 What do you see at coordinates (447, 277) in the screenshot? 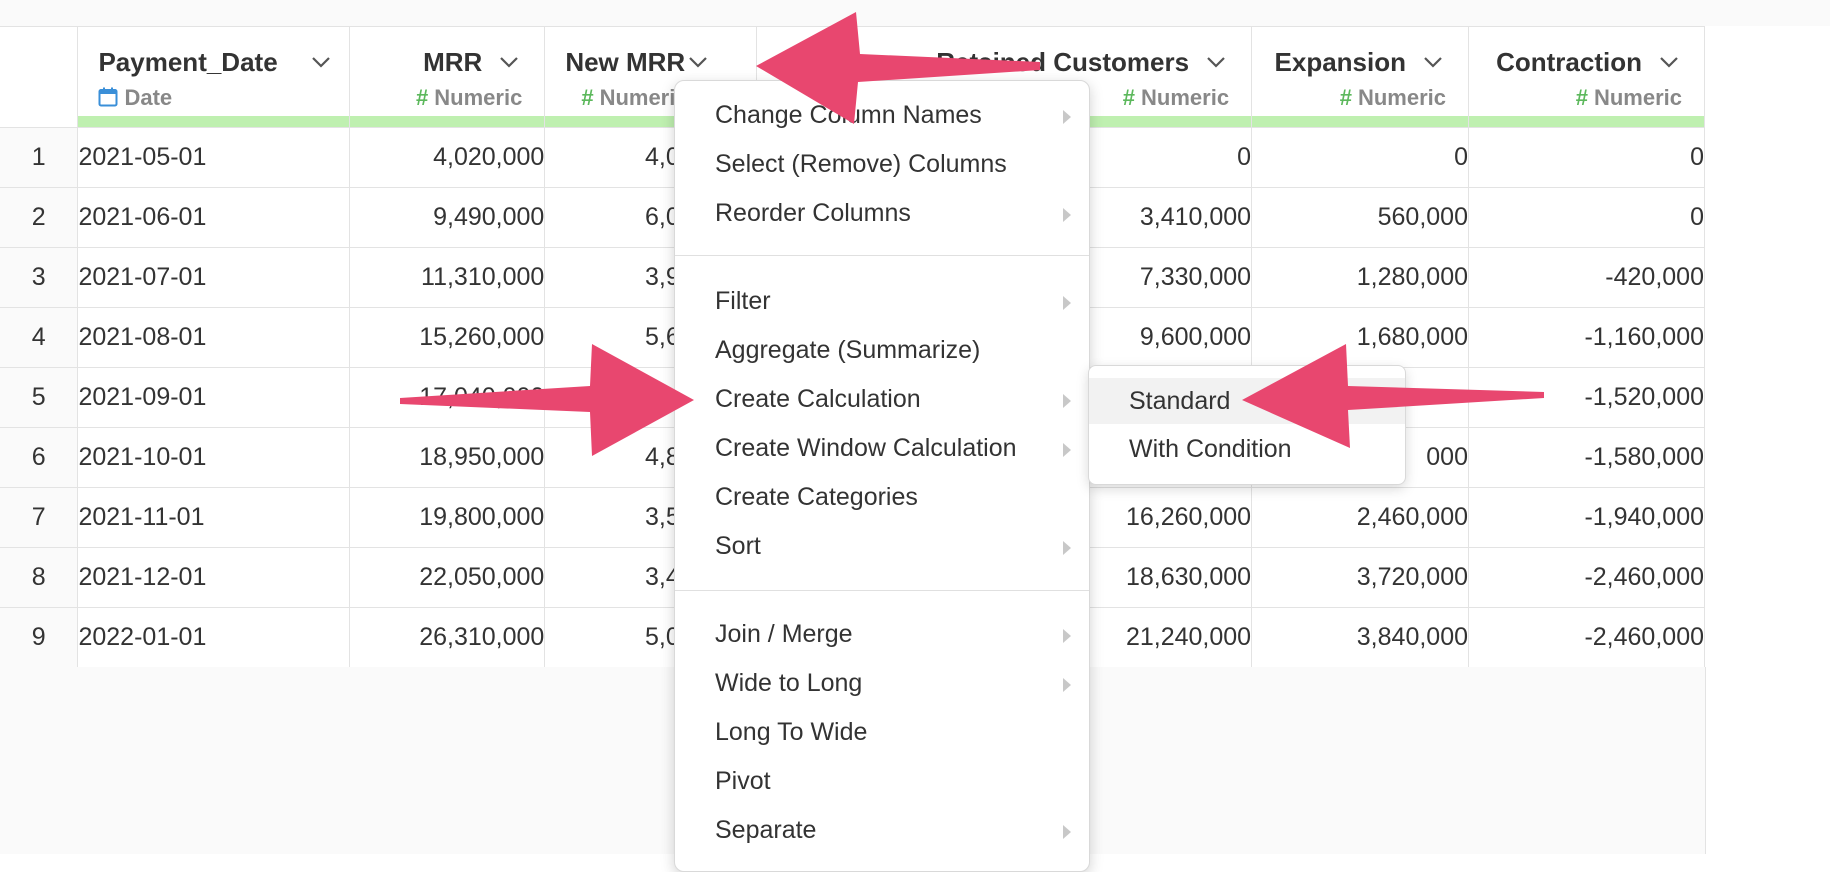
I see `cell-mrr: 11,310,000` at bounding box center [447, 277].